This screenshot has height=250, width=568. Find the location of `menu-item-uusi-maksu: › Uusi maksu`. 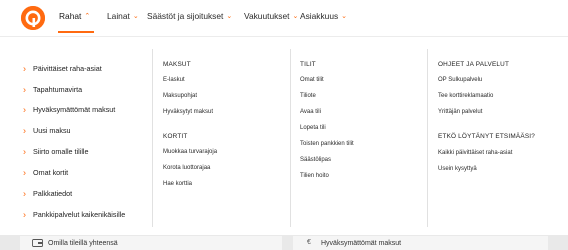

menu-item-uusi-maksu: › Uusi maksu is located at coordinates (47, 130).